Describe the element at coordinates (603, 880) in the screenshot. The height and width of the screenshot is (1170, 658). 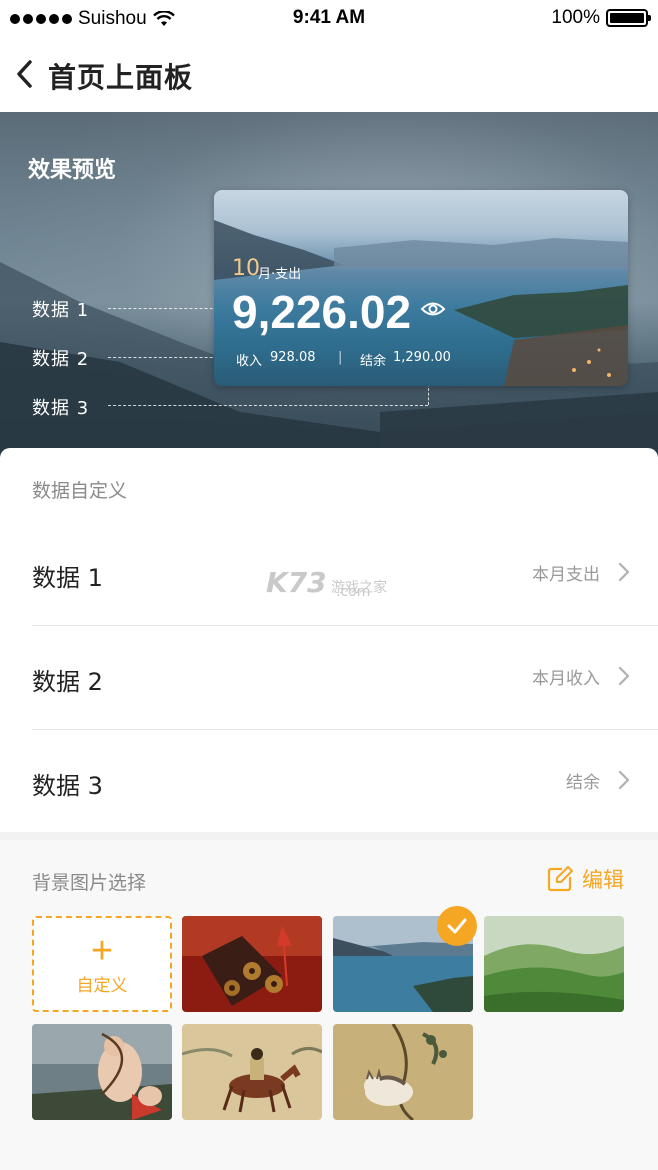
I see `edit-label: 编辑` at that location.